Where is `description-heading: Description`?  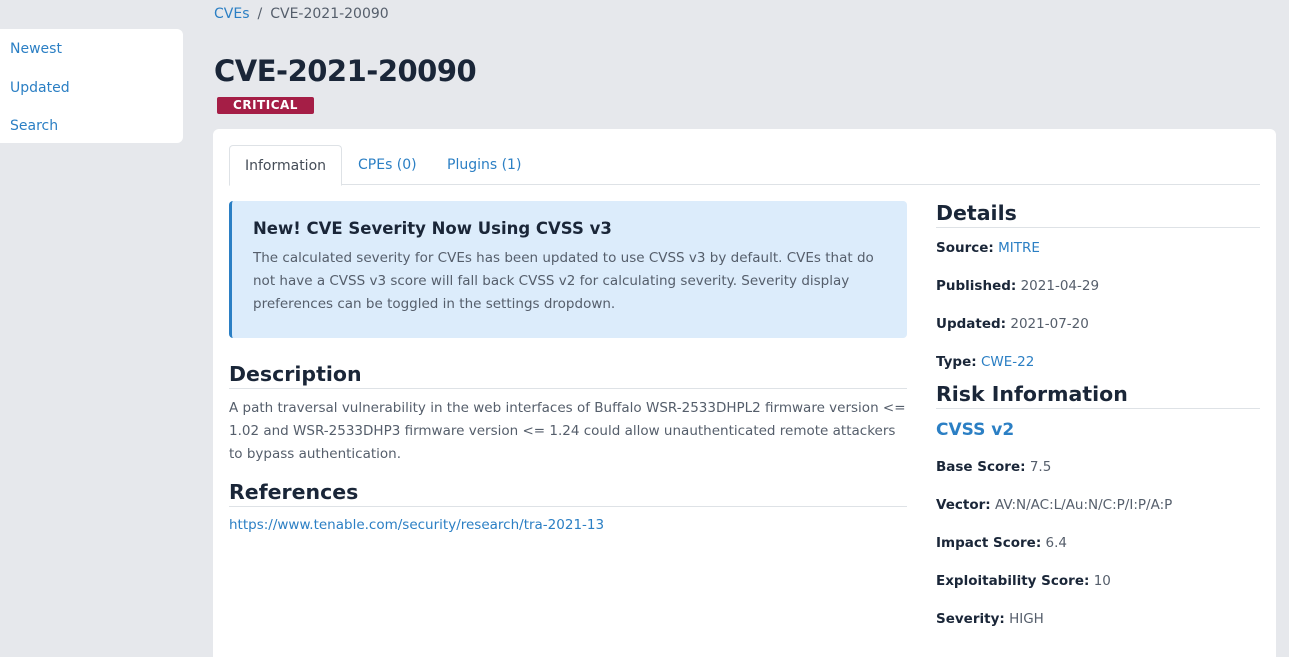 description-heading: Description is located at coordinates (568, 375).